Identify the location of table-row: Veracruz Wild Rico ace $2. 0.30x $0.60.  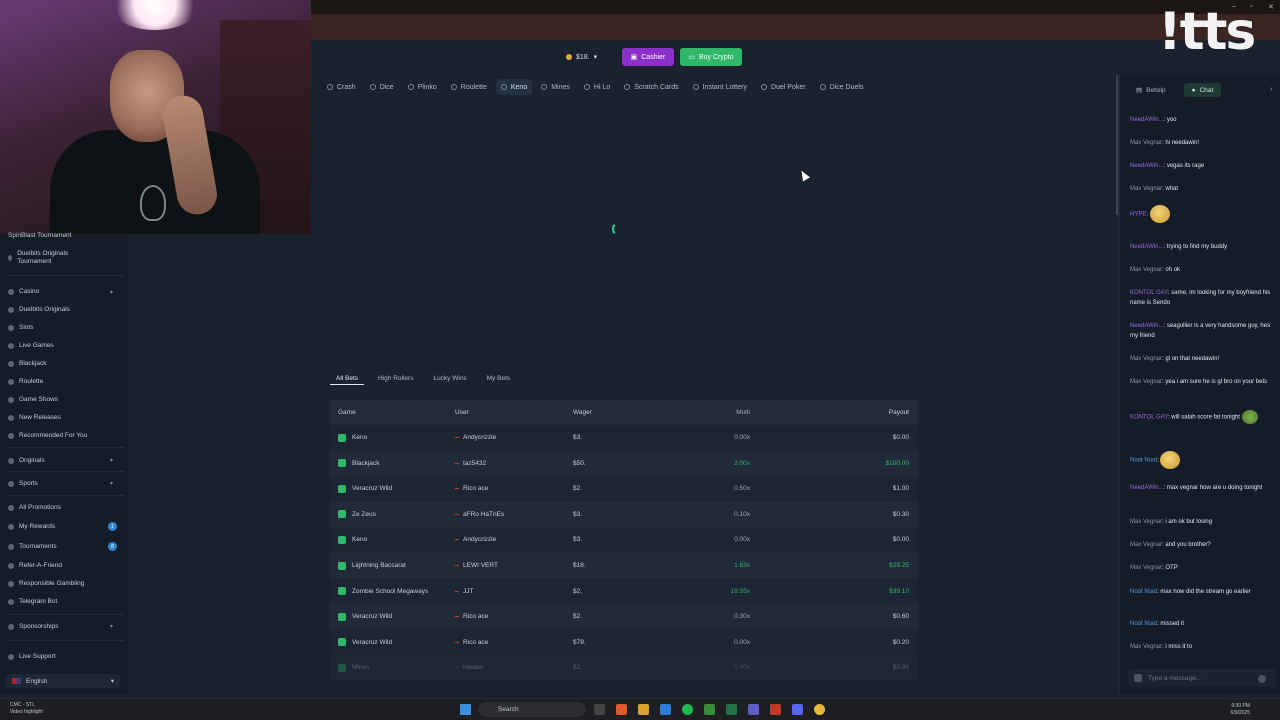
(624, 617).